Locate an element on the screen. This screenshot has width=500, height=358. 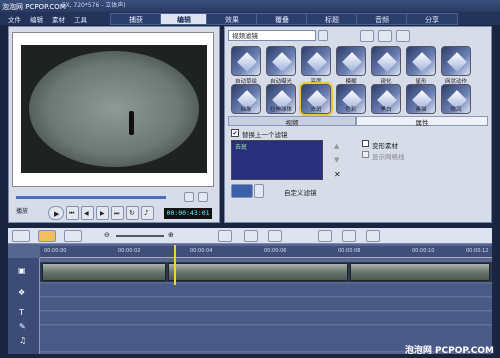
filter-label: 抽象 is located at coordinates (246, 110).